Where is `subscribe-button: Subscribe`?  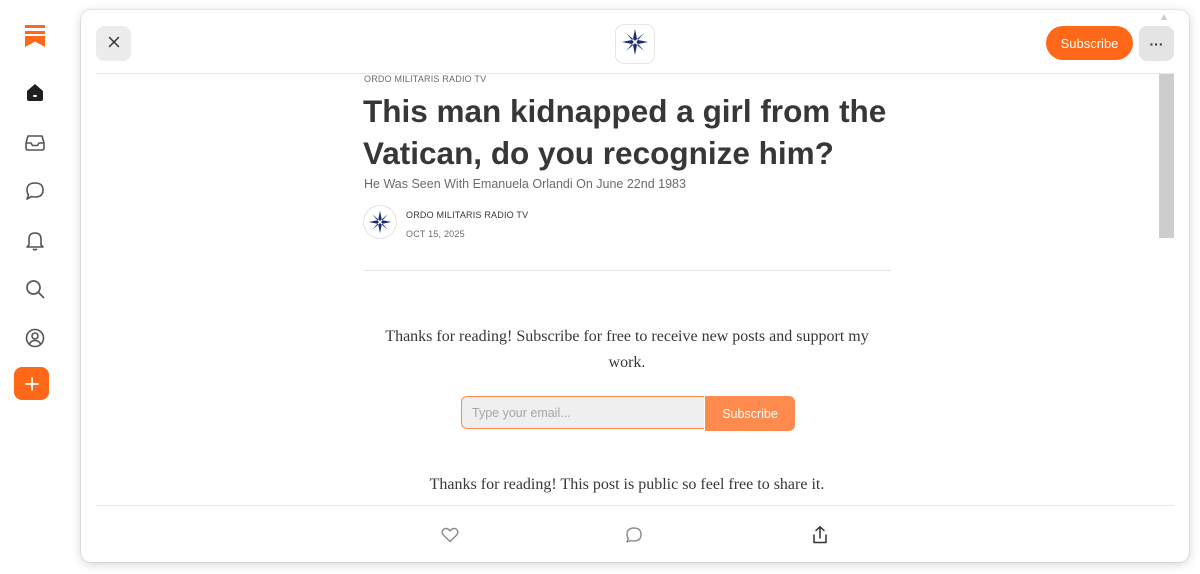 subscribe-button: Subscribe is located at coordinates (1089, 43).